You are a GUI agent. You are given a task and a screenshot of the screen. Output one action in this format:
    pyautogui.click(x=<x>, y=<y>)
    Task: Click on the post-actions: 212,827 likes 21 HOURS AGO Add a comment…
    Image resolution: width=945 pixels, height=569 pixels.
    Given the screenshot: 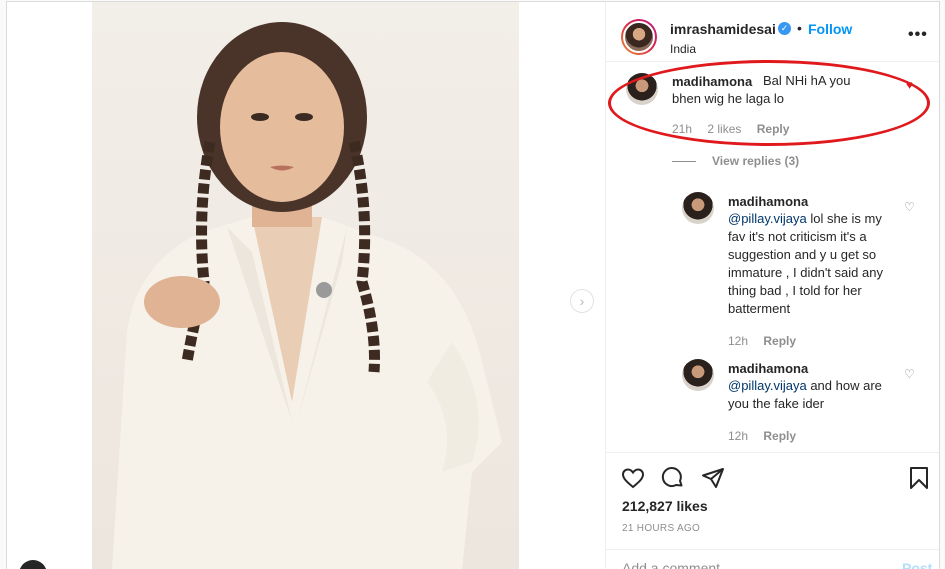 What is the action you would take?
    pyautogui.click(x=772, y=510)
    